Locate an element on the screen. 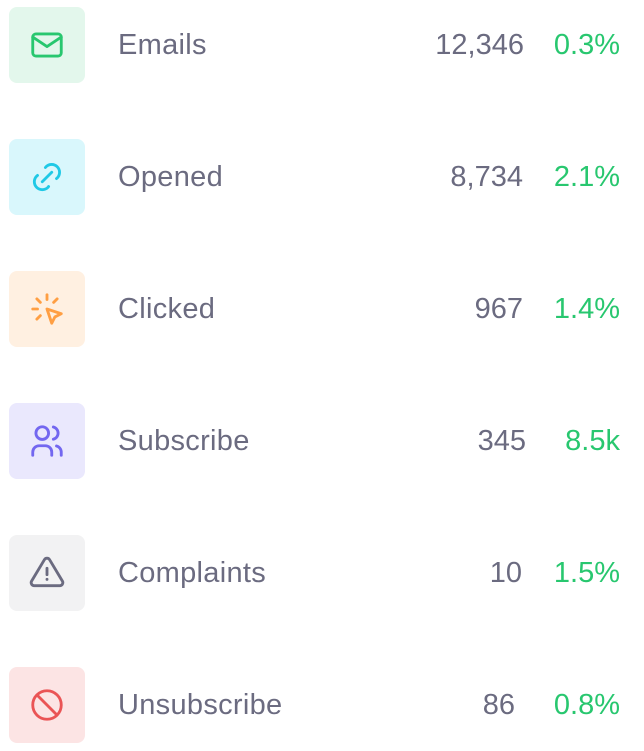  icon-box-opened is located at coordinates (47, 177).